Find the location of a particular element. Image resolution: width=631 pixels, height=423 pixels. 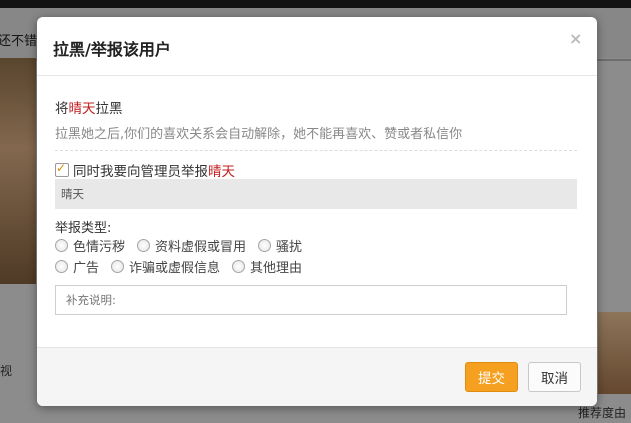

report-type-other: 其他理由 is located at coordinates (267, 266).